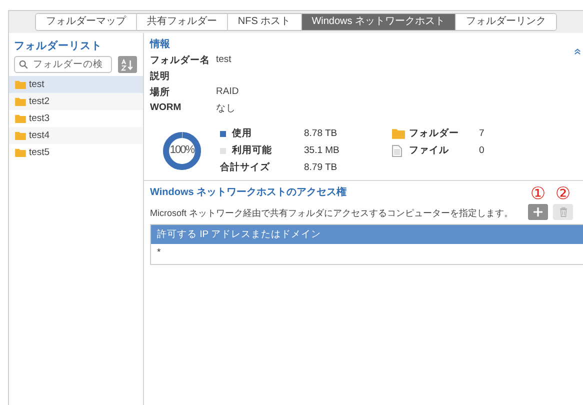  Describe the element at coordinates (63, 64) in the screenshot. I see `search-field: フォルダーの検` at that location.